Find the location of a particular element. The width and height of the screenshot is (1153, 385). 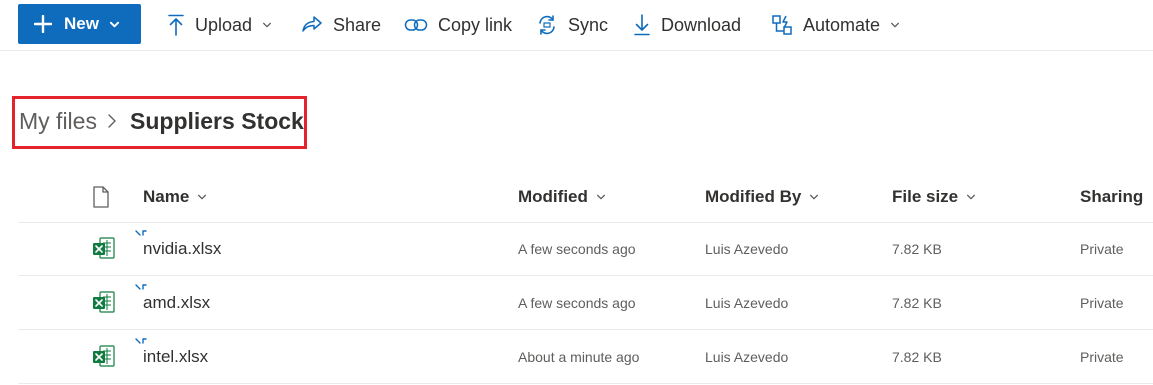

automate-icon is located at coordinates (782, 25).